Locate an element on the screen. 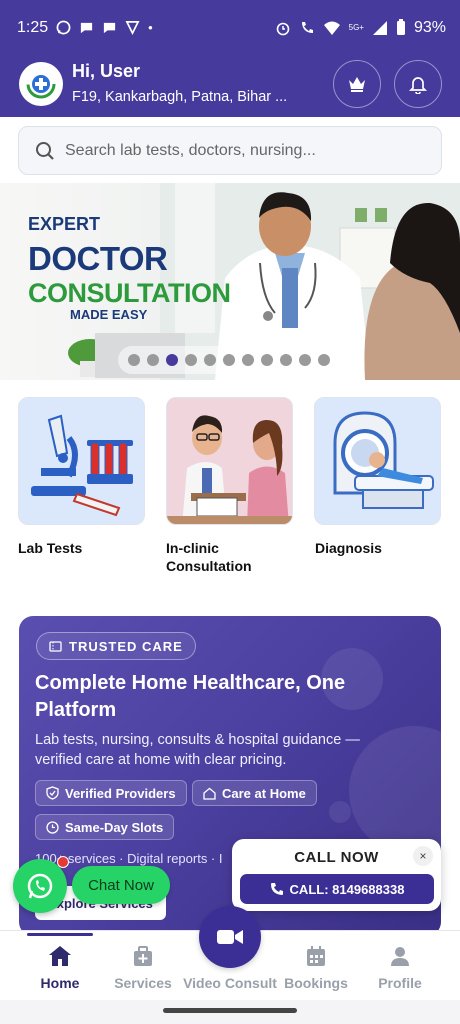  phone-icon is located at coordinates (276, 889).